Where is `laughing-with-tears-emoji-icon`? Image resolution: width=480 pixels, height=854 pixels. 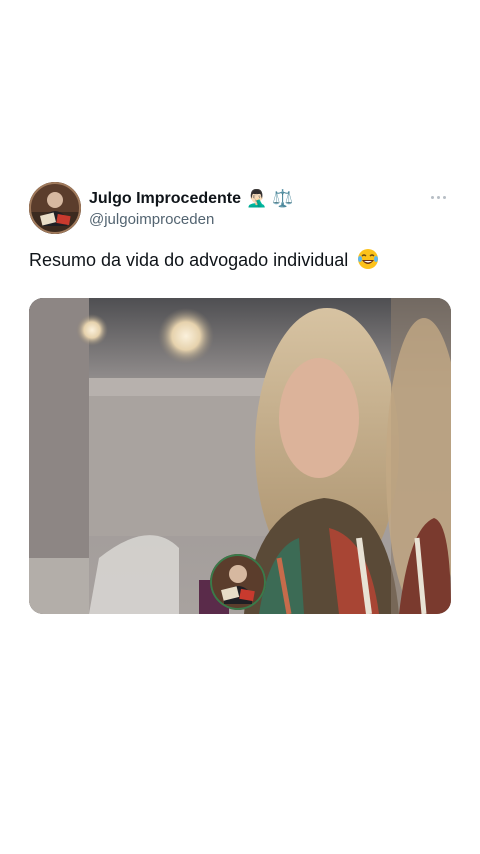
laughing-with-tears-emoji-icon is located at coordinates (368, 262).